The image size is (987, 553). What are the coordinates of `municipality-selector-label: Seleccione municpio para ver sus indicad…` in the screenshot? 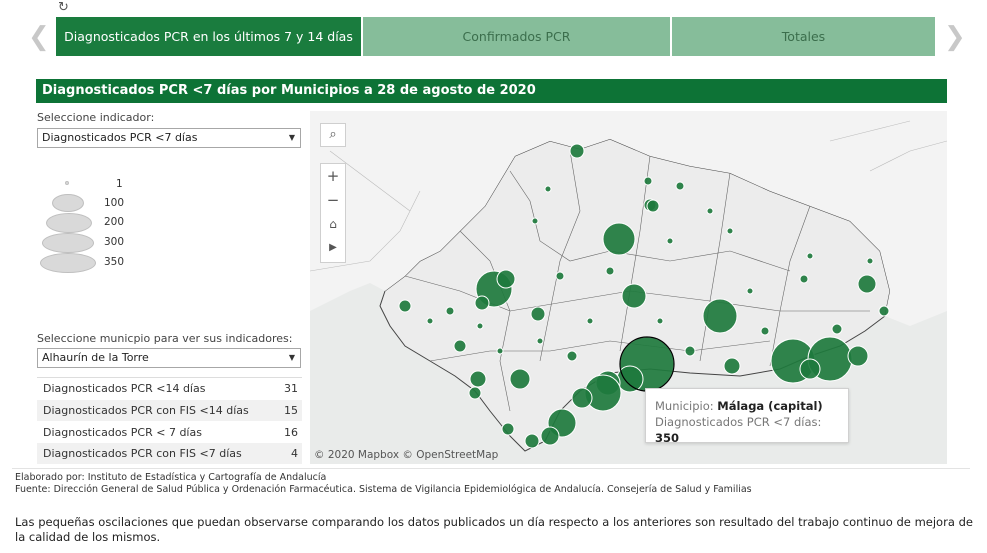 It's located at (165, 338).